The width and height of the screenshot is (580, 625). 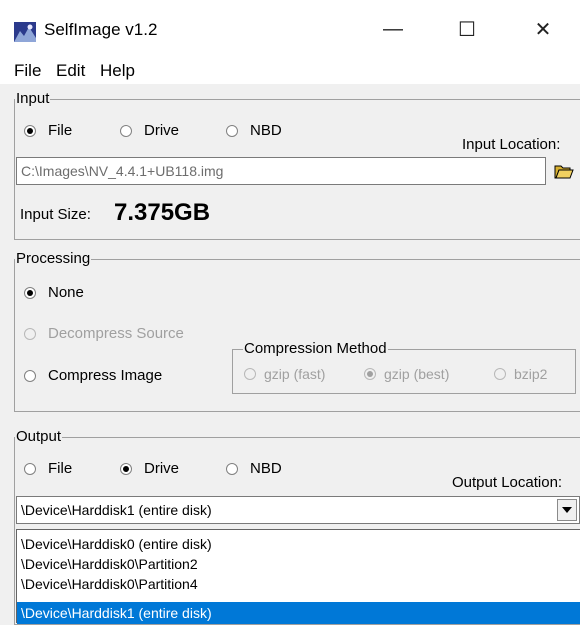 I want to click on output-nbd-radio: NBD, so click(x=254, y=468).